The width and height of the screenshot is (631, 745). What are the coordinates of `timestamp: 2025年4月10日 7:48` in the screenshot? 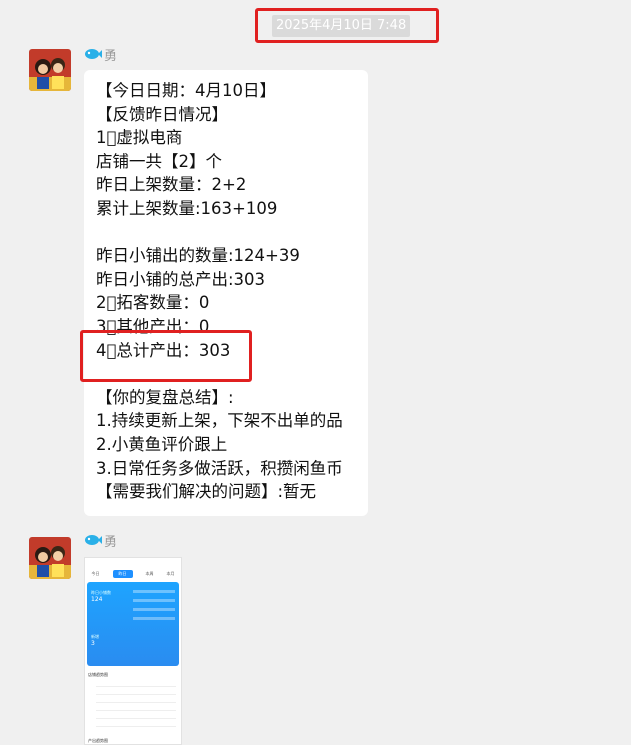 It's located at (341, 26).